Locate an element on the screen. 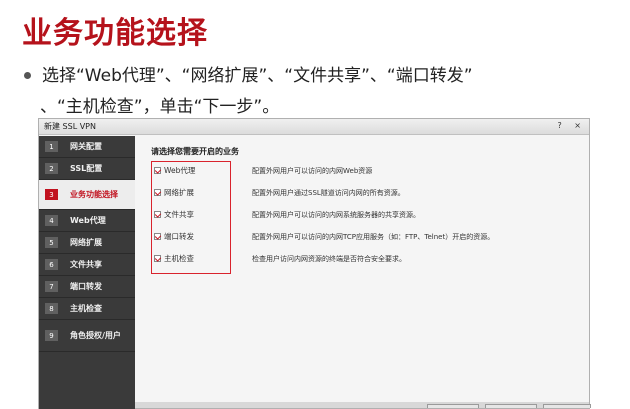 The image size is (630, 409). step-label: SSL配置 is located at coordinates (86, 168).